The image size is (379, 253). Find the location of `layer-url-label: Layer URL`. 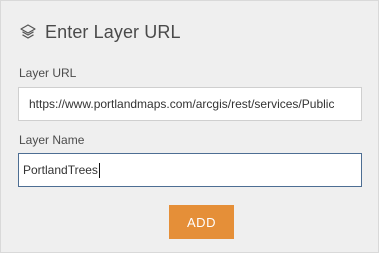

layer-url-label: Layer URL is located at coordinates (48, 73).